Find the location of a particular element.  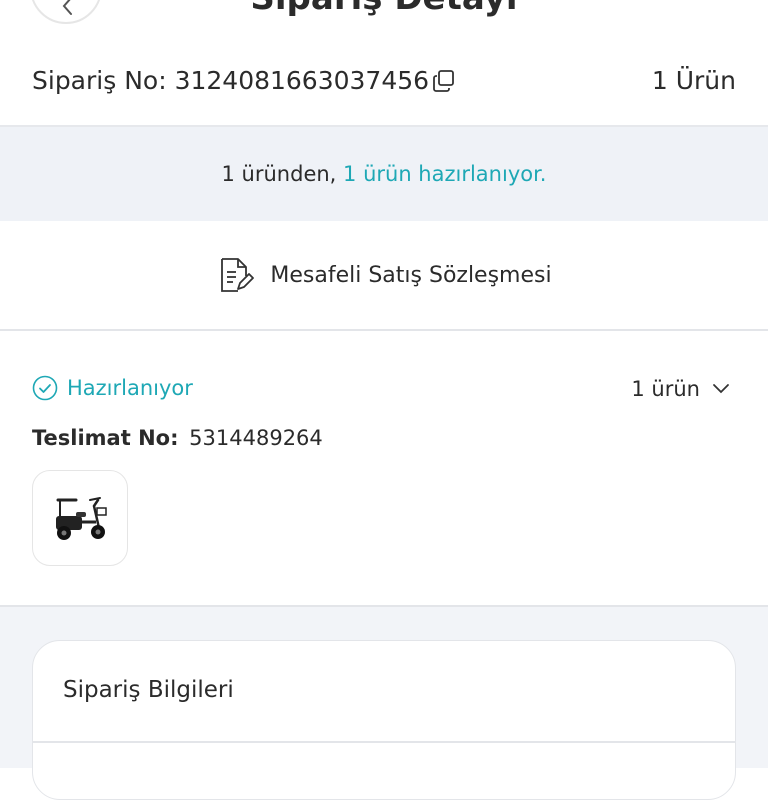

order-number: Sipariş No: 3124081663037456 is located at coordinates (231, 80).